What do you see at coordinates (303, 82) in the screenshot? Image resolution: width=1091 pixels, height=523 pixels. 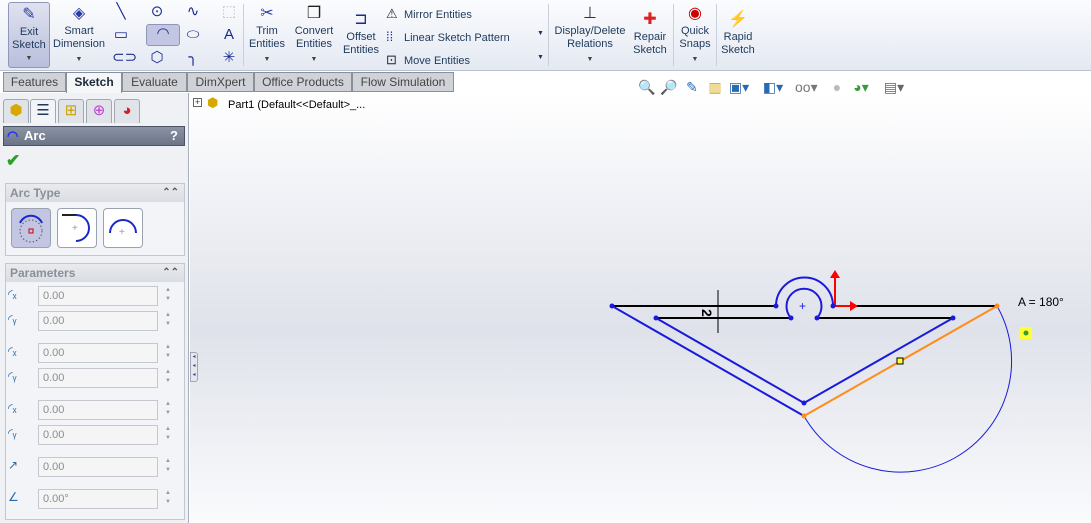 I see `tab-office-products: Office Products` at bounding box center [303, 82].